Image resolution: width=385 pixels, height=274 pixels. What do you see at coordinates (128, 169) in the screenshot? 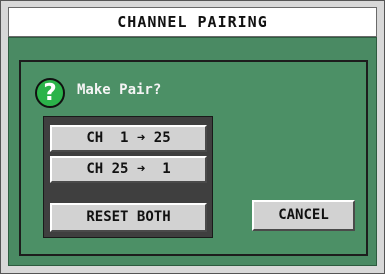
I see `ch25-to-ch1-button: CH 25 ➜ 1` at bounding box center [128, 169].